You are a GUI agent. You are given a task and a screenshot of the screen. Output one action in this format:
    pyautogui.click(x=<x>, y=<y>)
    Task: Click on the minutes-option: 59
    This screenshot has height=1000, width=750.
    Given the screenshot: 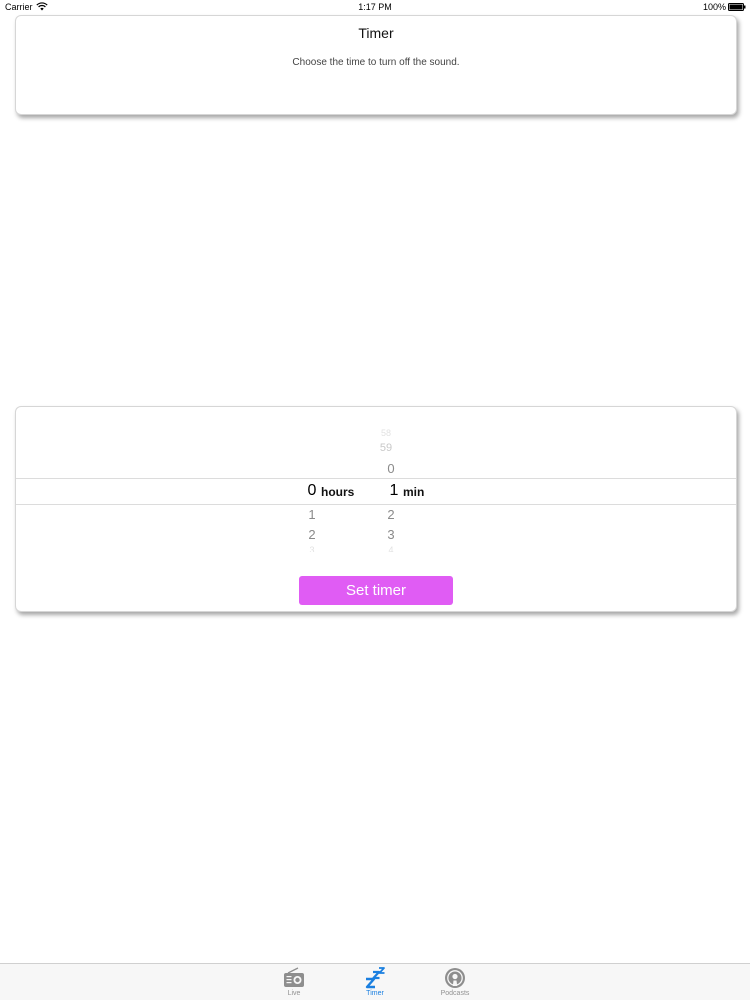 What is the action you would take?
    pyautogui.click(x=386, y=448)
    